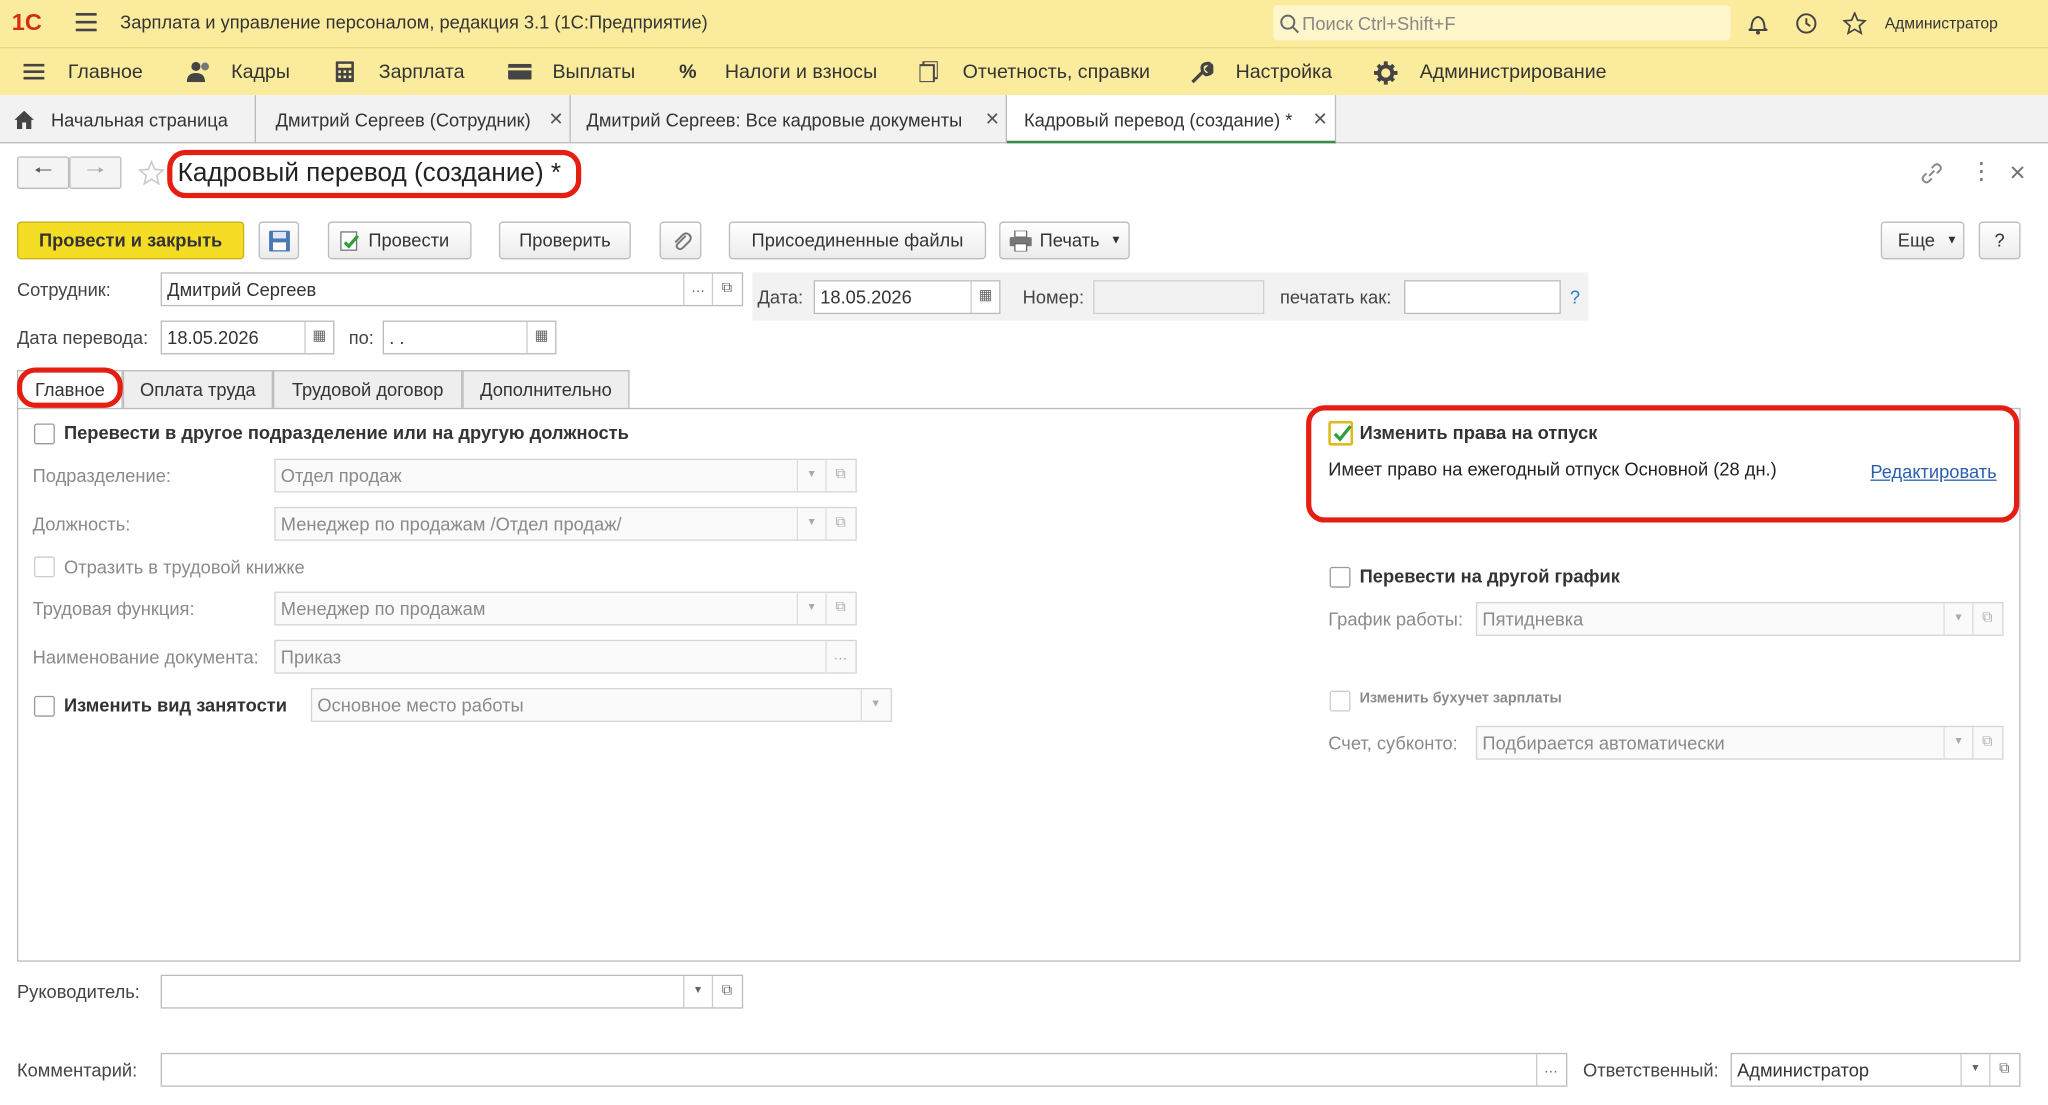  I want to click on section-payments: Выплаты, so click(593, 72).